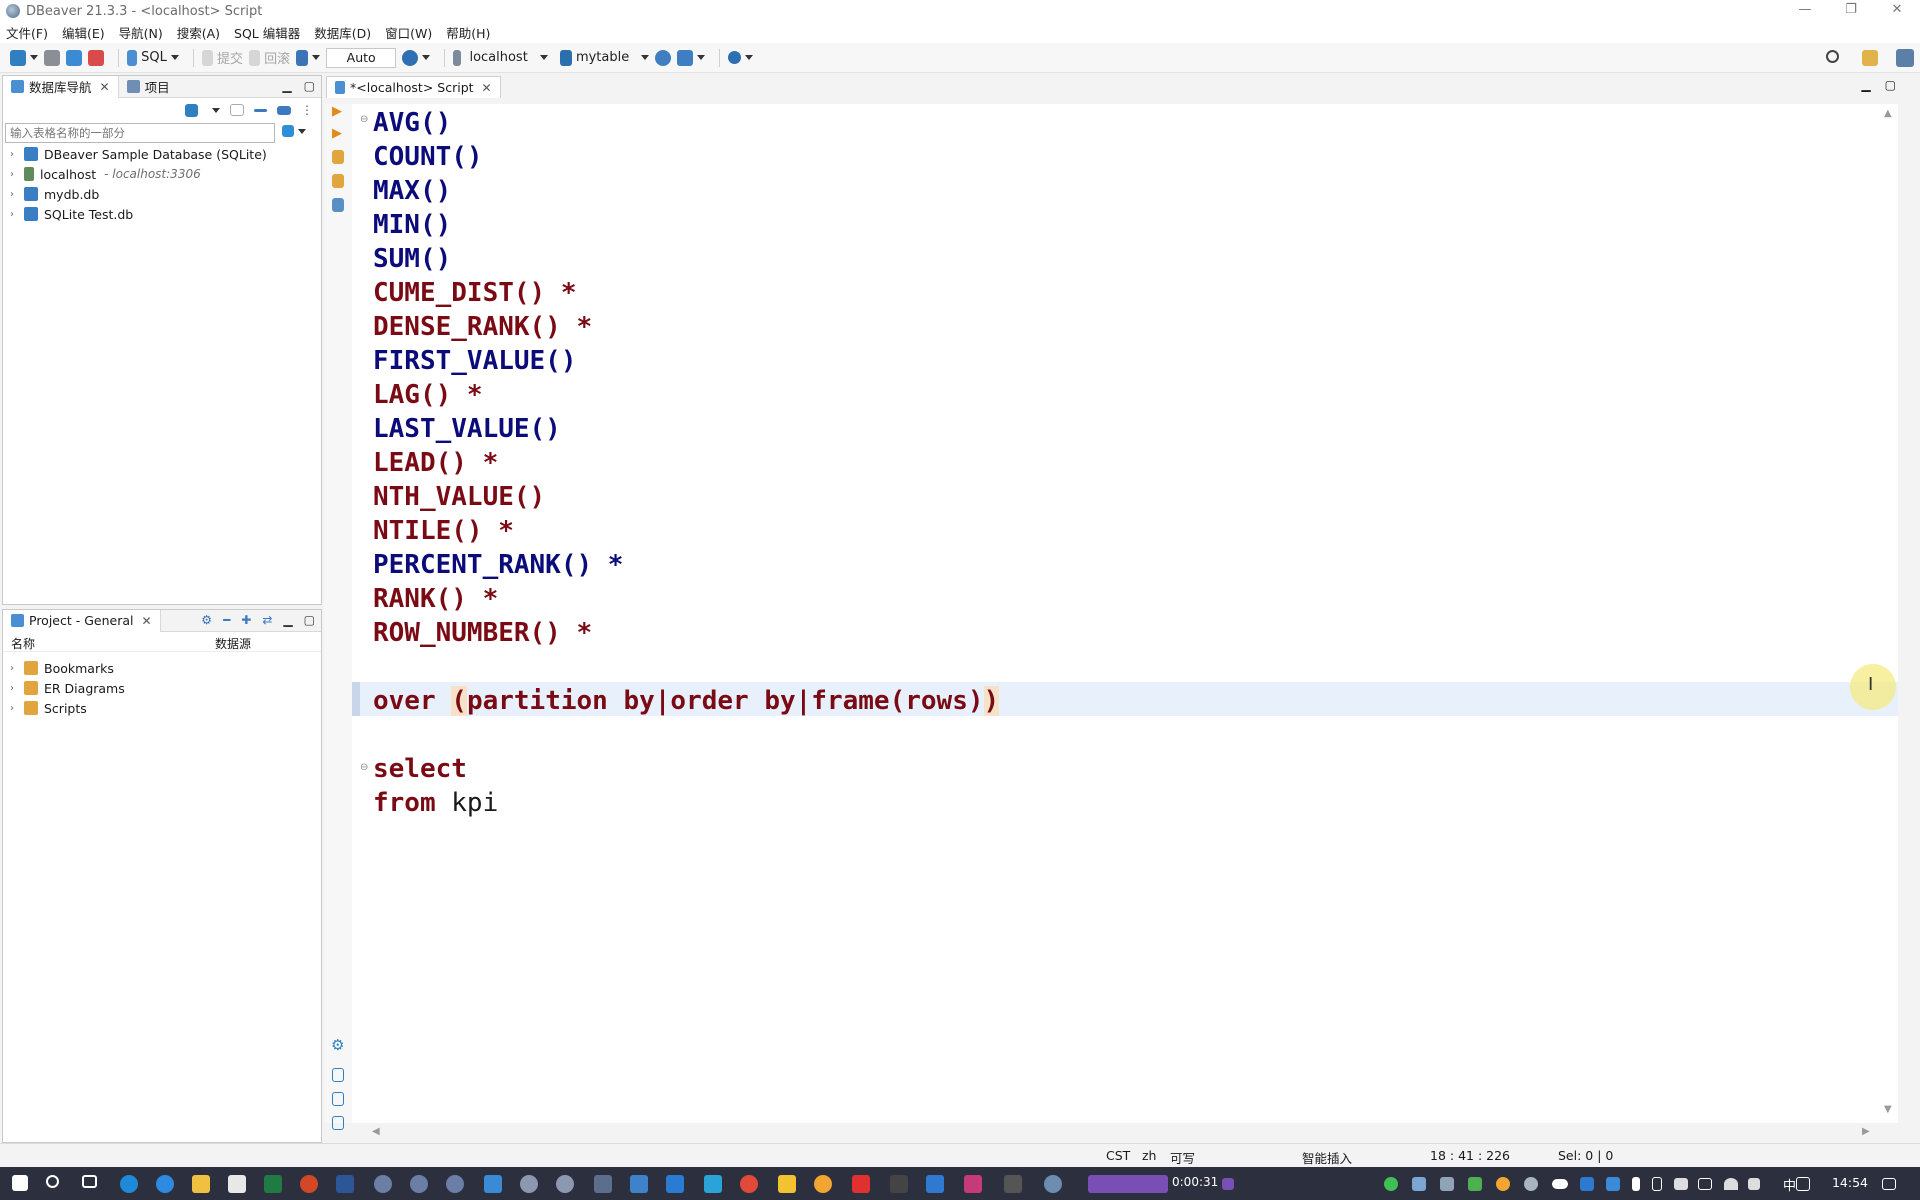 The image size is (1920, 1200). What do you see at coordinates (1705, 1184) in the screenshot?
I see `display-icon` at bounding box center [1705, 1184].